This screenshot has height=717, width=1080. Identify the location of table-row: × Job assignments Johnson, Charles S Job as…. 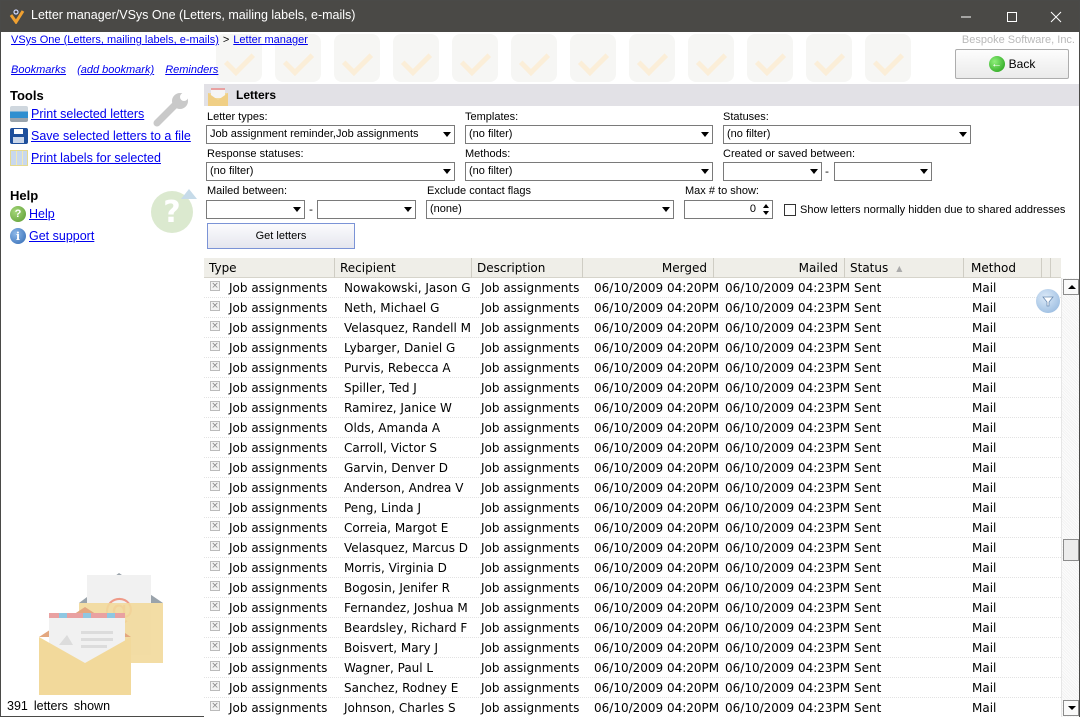
(632, 707).